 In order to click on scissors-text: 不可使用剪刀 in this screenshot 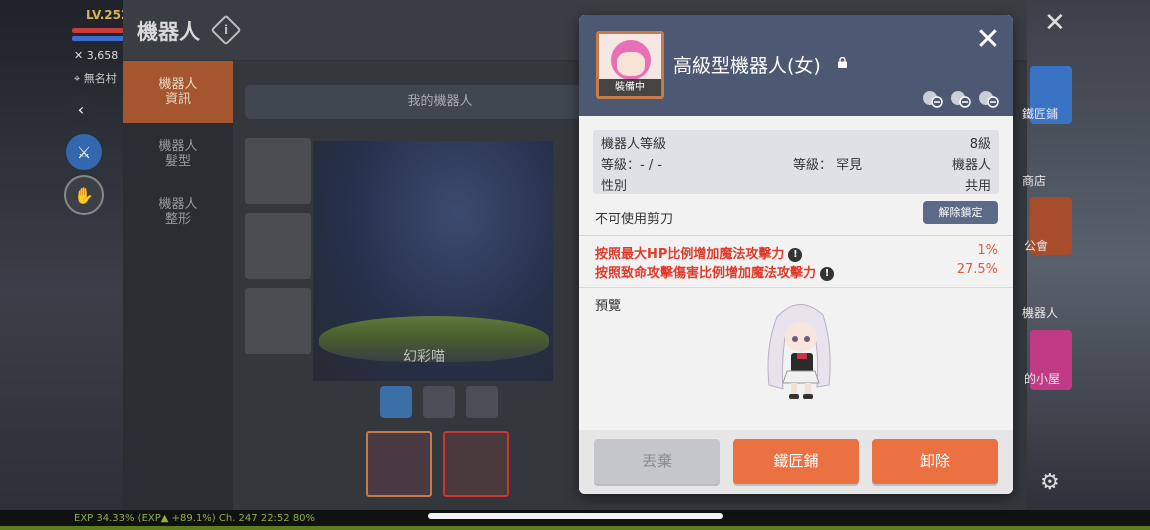, I will do `click(634, 219)`.